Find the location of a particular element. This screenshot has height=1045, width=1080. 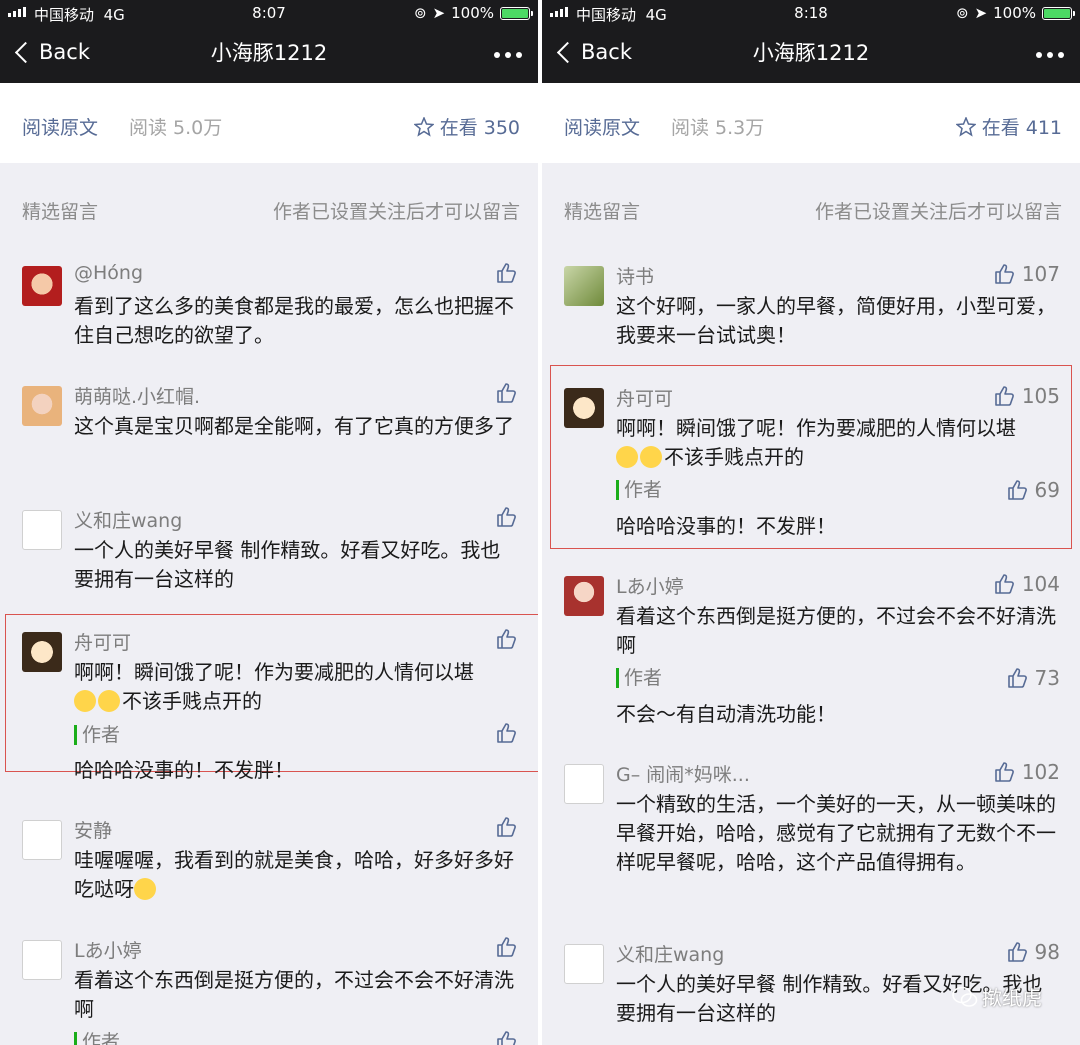

watching-button: 在看 411 is located at coordinates (1008, 126).